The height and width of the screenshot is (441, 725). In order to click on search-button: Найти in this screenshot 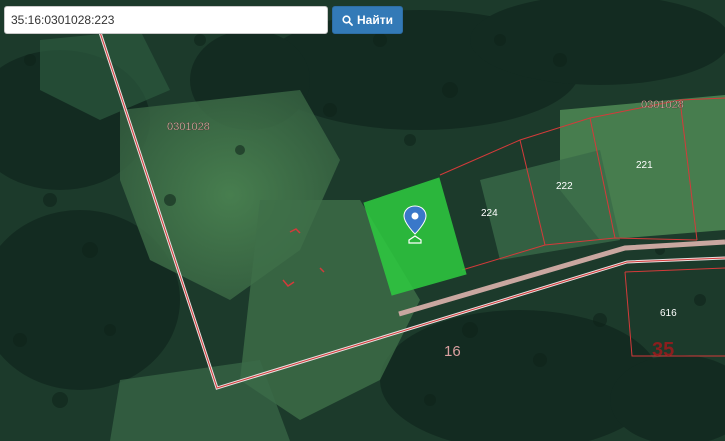, I will do `click(367, 20)`.